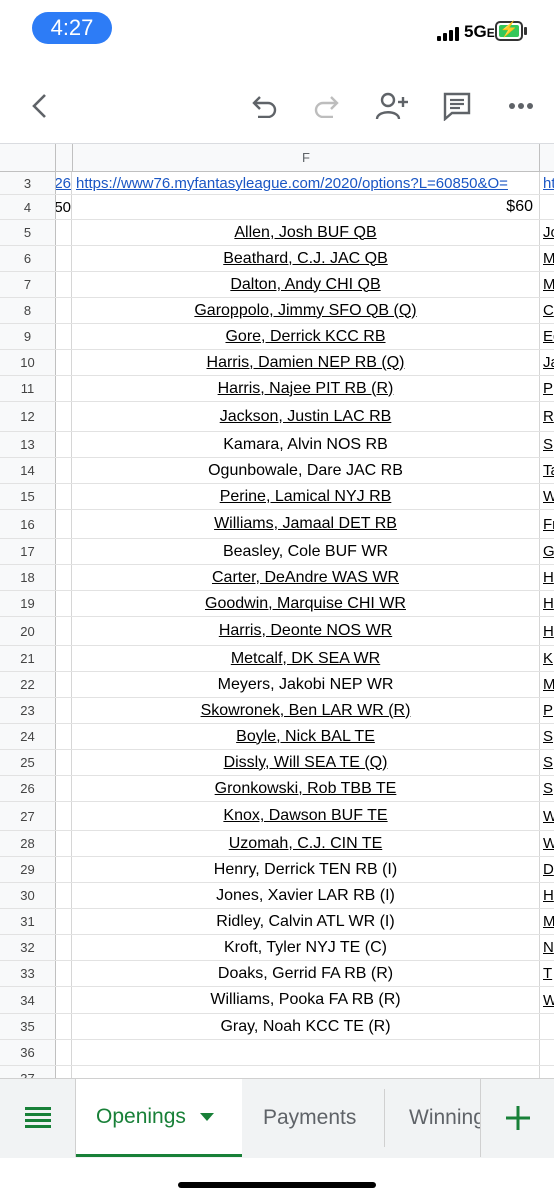  I want to click on row-number: 26, so click(28, 788).